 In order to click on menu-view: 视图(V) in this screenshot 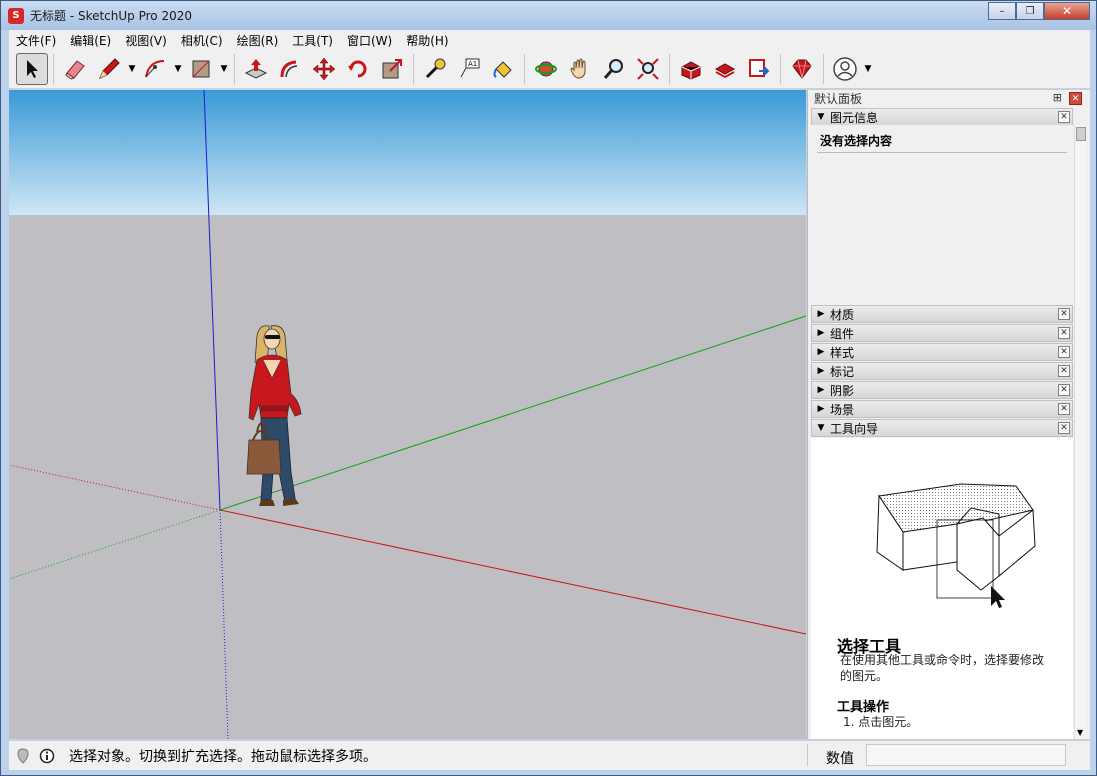, I will do `click(146, 40)`.